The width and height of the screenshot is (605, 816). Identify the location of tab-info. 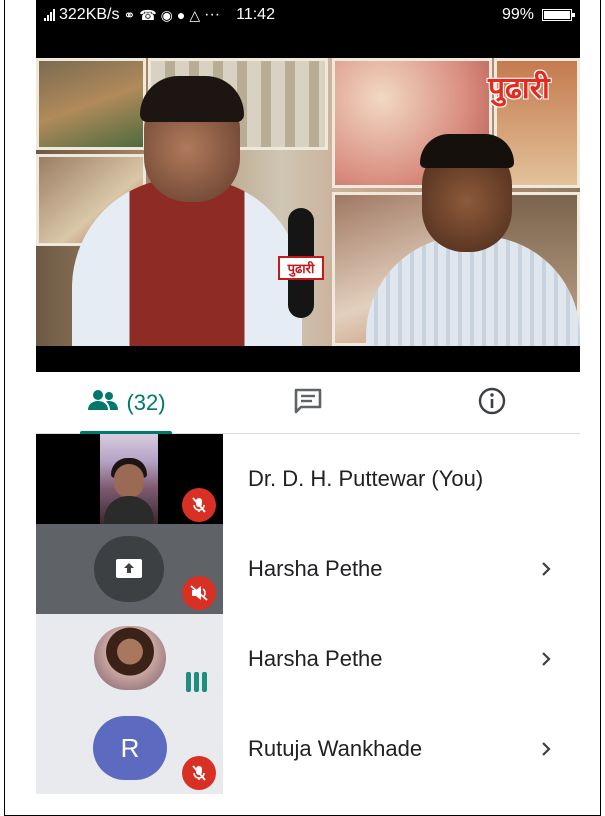
(492, 403).